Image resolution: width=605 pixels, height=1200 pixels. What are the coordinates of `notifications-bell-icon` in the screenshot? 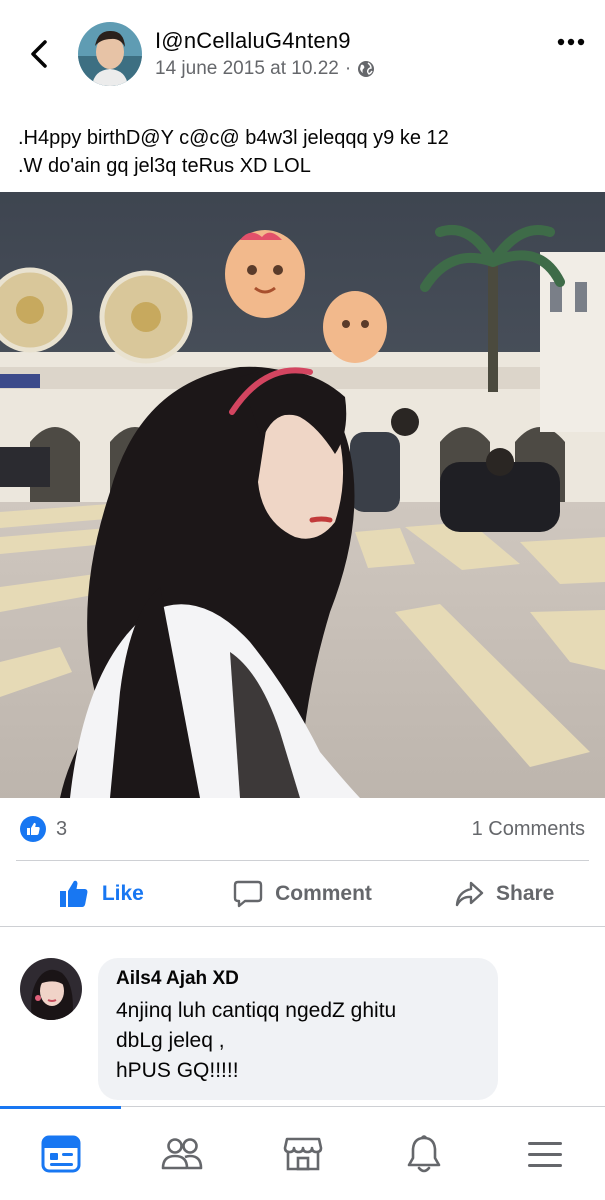 It's located at (423, 1153).